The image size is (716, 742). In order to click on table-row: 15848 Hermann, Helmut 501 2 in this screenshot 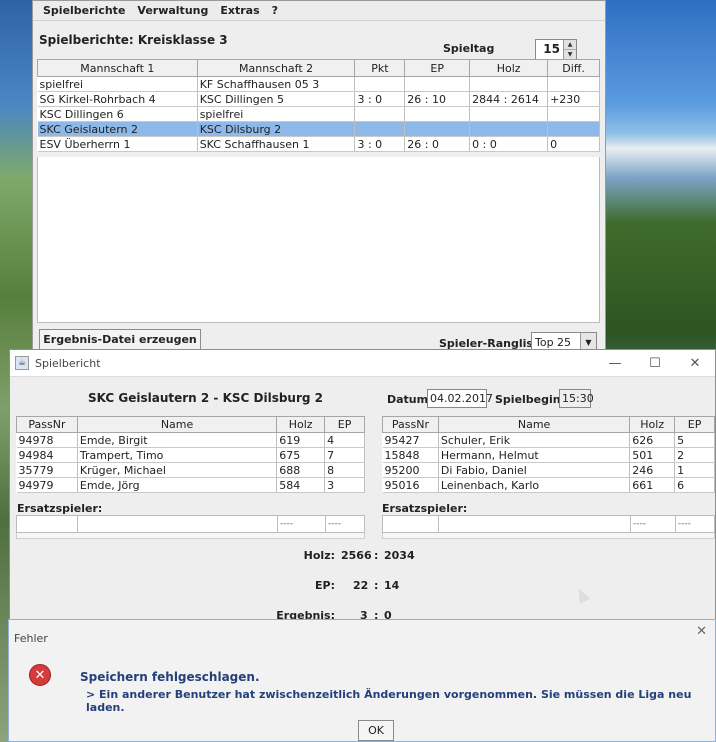, I will do `click(548, 455)`.